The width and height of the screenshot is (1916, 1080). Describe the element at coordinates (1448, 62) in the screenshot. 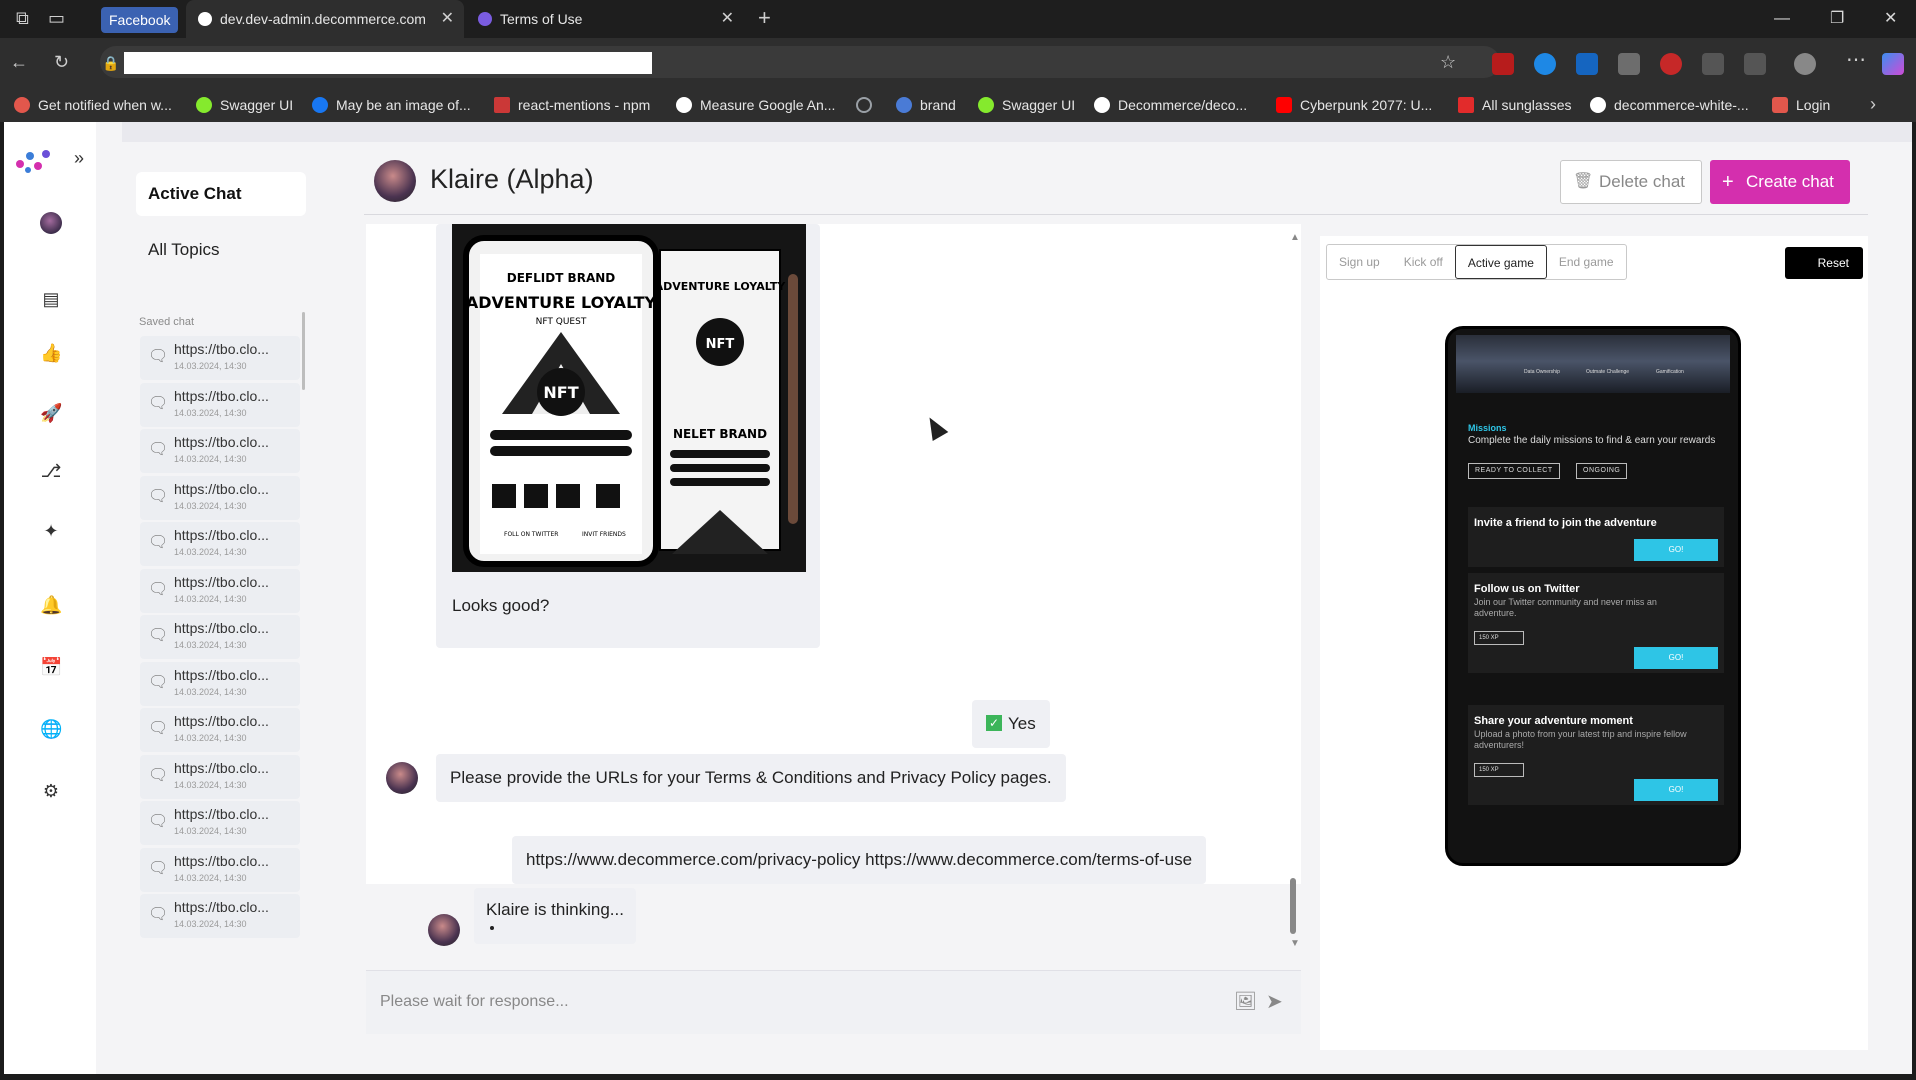

I see `favorite-star-icon: ☆` at that location.